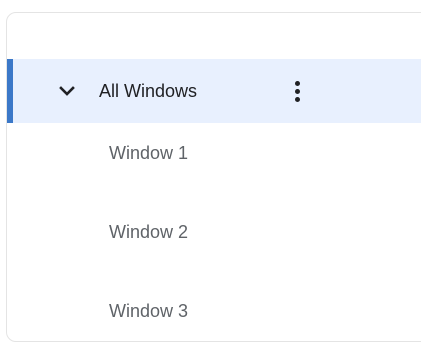  Describe the element at coordinates (297, 91) in the screenshot. I see `more-vertical-icon` at that location.